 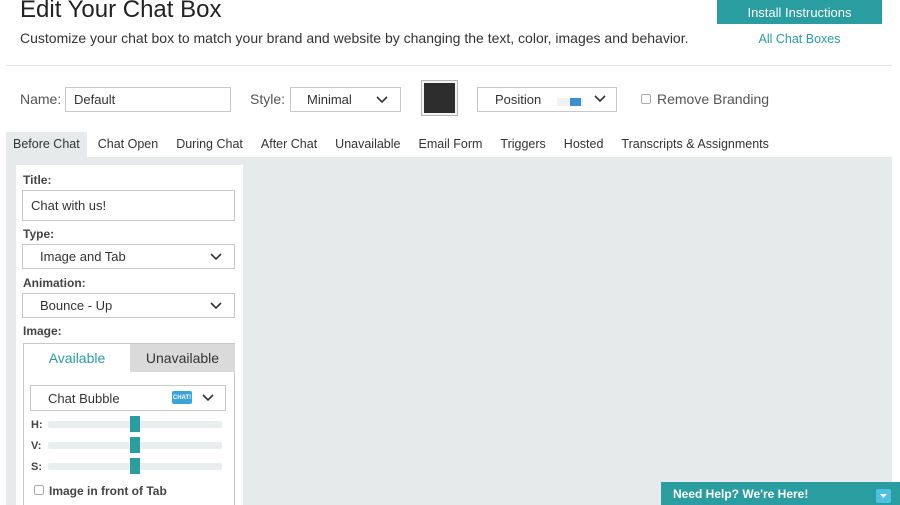 I want to click on saturation-slider, so click(x=135, y=466).